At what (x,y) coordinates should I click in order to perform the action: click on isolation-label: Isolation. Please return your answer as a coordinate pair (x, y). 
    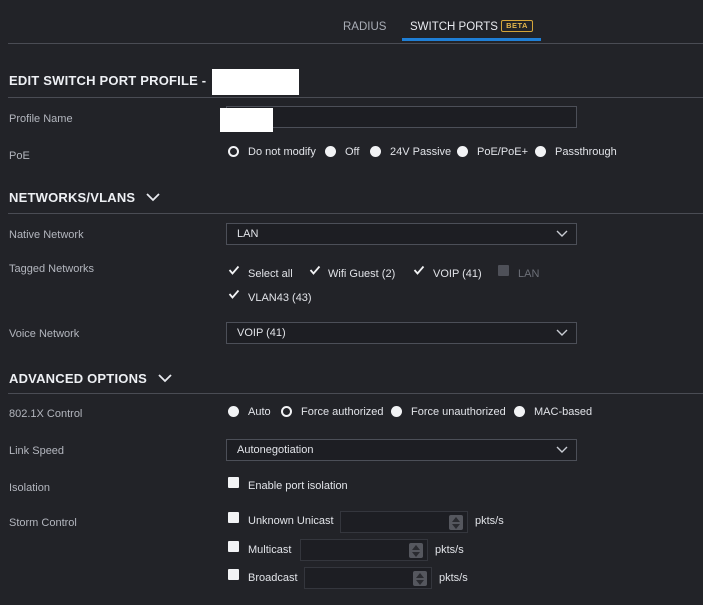
    Looking at the image, I should click on (29, 488).